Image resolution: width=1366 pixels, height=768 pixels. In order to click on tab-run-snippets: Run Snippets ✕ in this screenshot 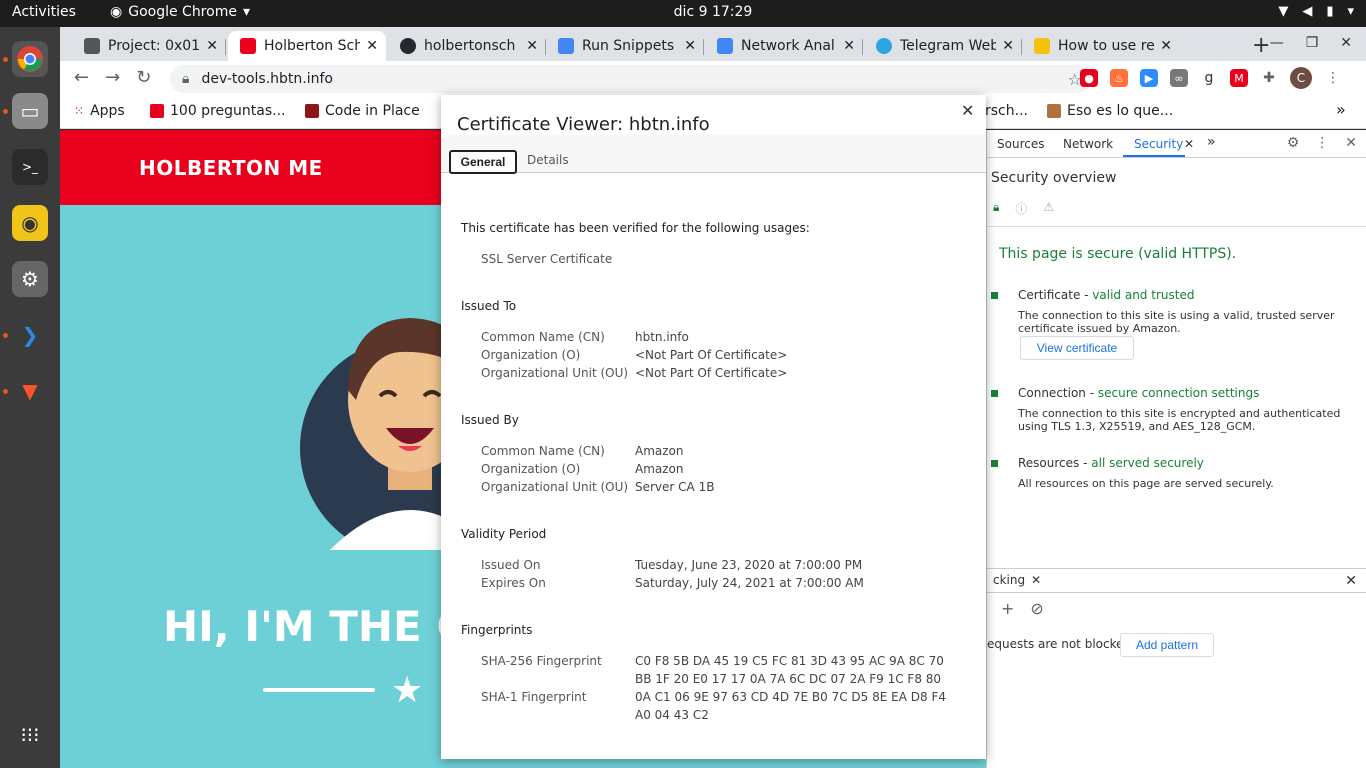, I will do `click(625, 46)`.